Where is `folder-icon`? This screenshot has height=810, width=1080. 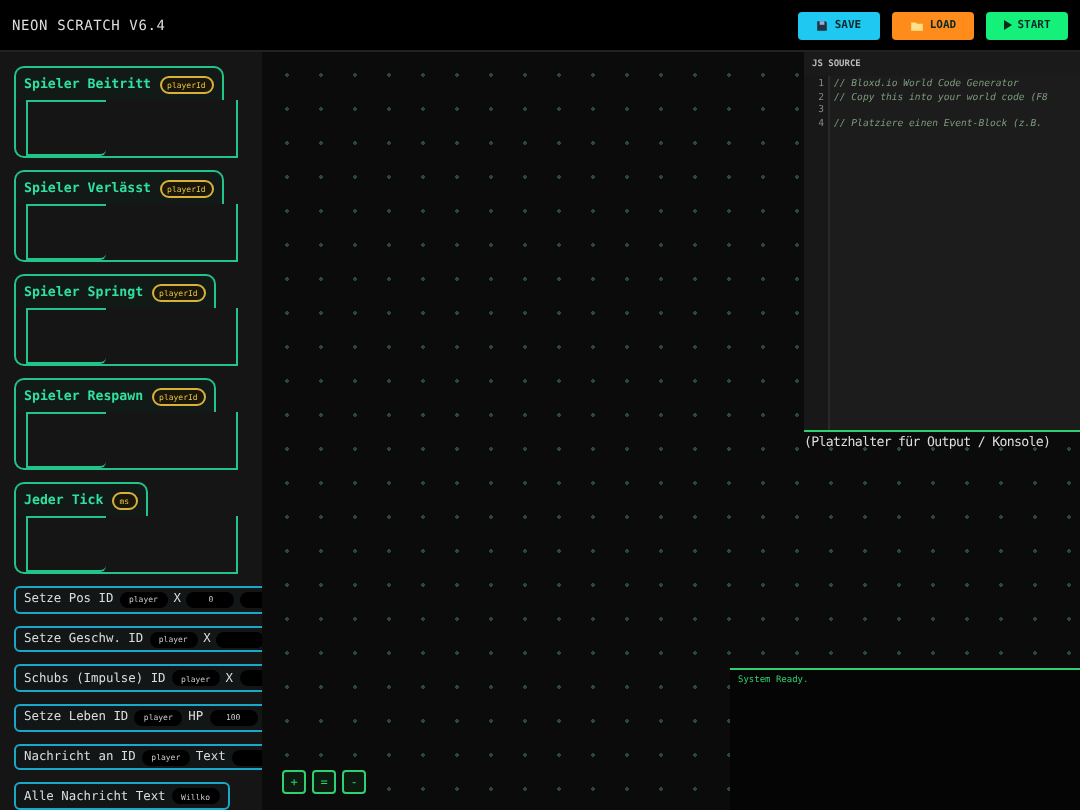
folder-icon is located at coordinates (916, 25).